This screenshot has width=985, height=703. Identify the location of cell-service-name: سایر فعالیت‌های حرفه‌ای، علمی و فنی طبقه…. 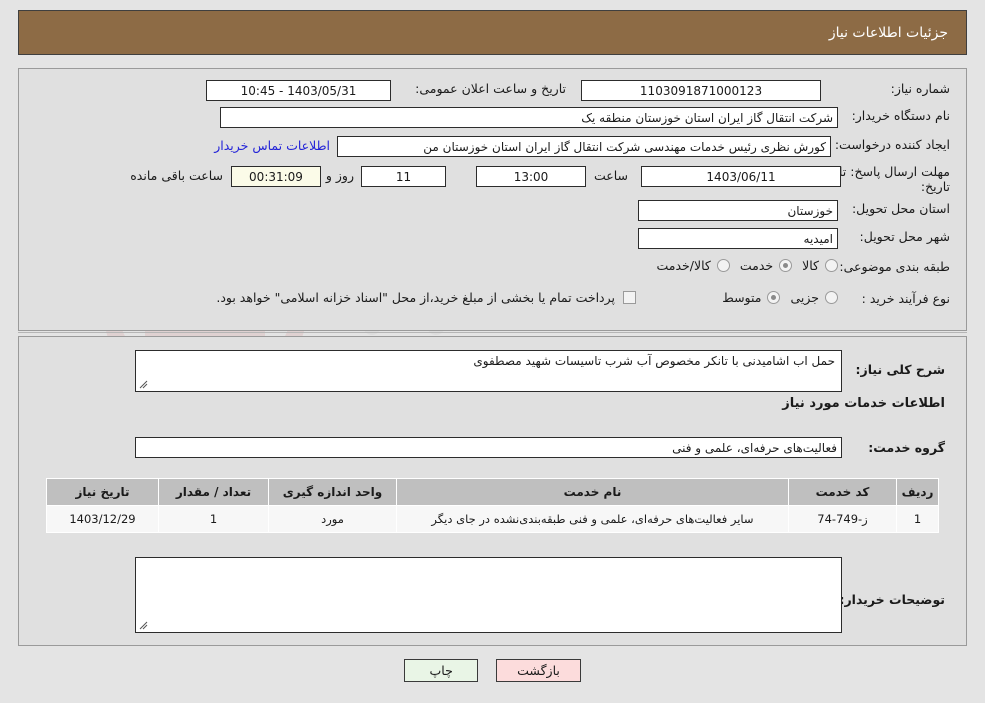
(592, 519).